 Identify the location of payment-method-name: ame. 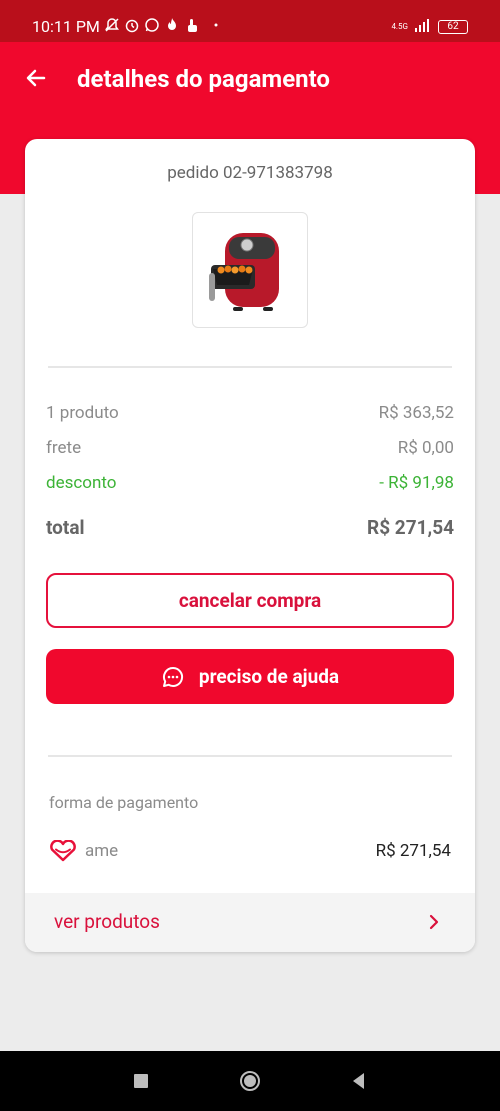
(102, 851).